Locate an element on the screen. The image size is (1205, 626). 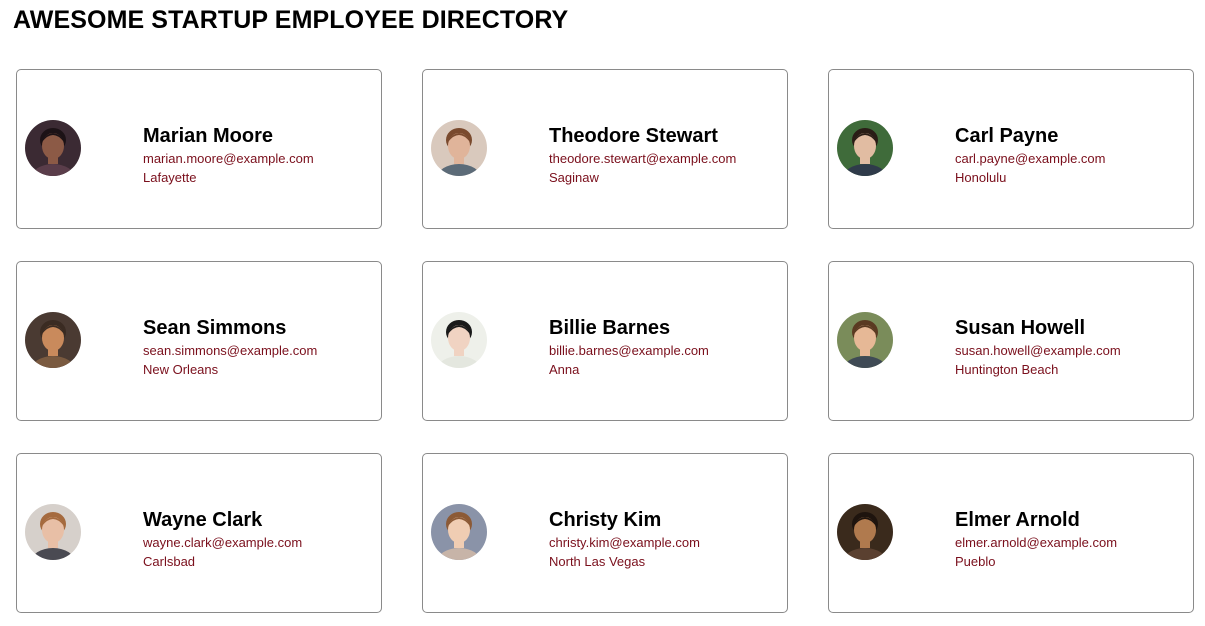
employee-city: Pueblo is located at coordinates (975, 561).